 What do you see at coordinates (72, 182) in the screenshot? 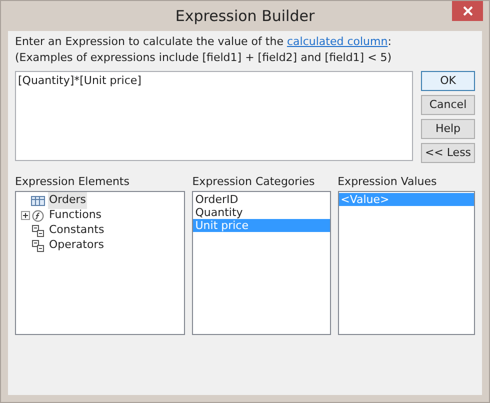
I see `panel-label: Expression Elements` at bounding box center [72, 182].